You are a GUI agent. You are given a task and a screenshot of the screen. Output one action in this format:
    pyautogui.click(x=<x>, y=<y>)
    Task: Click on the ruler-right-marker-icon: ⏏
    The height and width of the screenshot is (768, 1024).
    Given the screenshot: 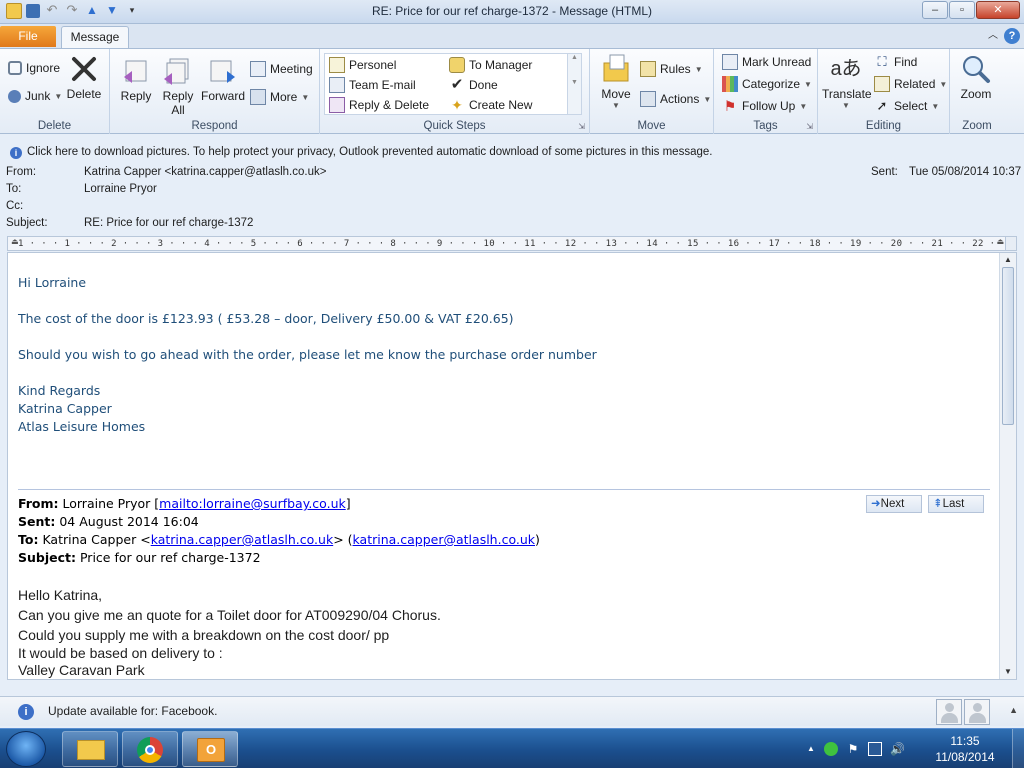 What is the action you would take?
    pyautogui.click(x=1000, y=241)
    